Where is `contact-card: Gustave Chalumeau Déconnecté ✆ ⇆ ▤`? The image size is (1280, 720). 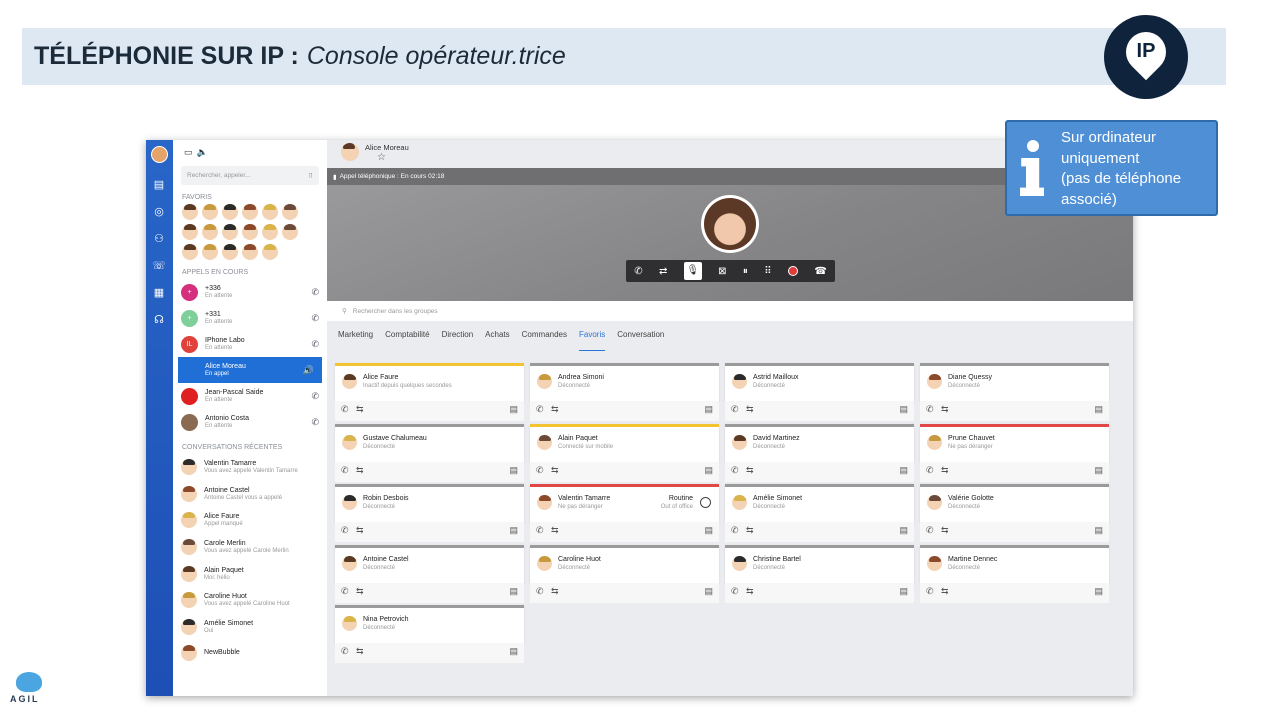 contact-card: Gustave Chalumeau Déconnecté ✆ ⇆ ▤ is located at coordinates (429, 452).